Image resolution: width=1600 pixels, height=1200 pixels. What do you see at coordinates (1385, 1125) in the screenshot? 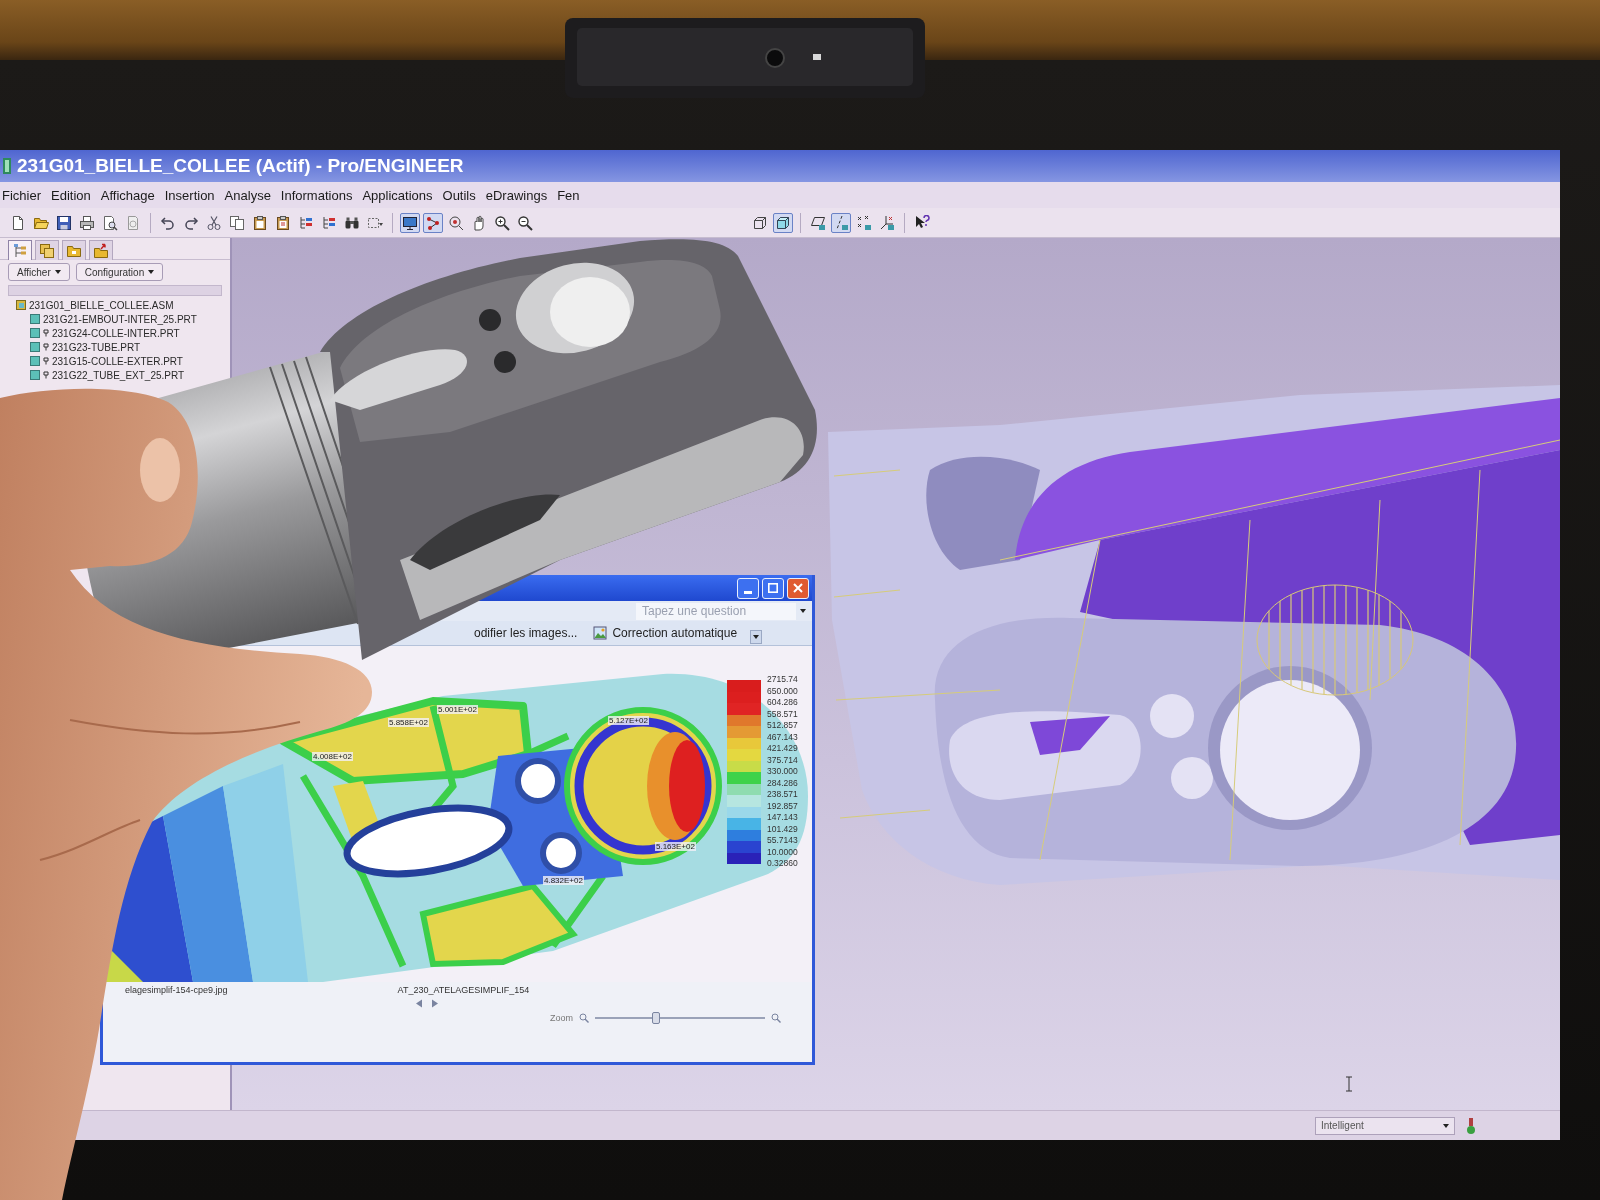
I see `selection-filter-dropdown: Intelligent` at bounding box center [1385, 1125].